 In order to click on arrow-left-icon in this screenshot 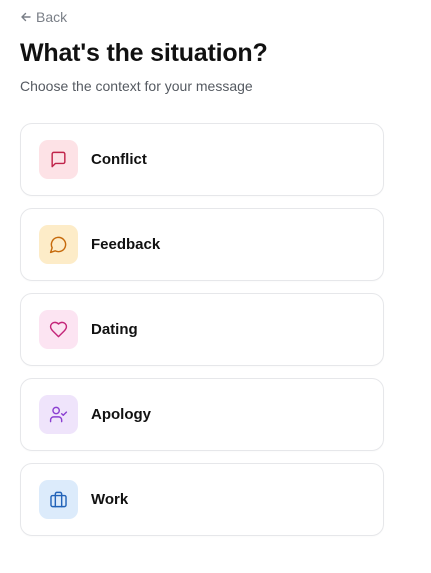, I will do `click(26, 17)`.